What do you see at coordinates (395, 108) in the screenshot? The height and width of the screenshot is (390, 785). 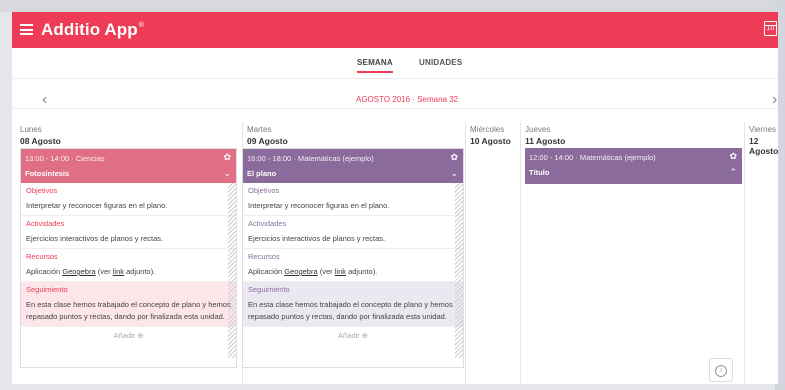 I see `week-divider` at bounding box center [395, 108].